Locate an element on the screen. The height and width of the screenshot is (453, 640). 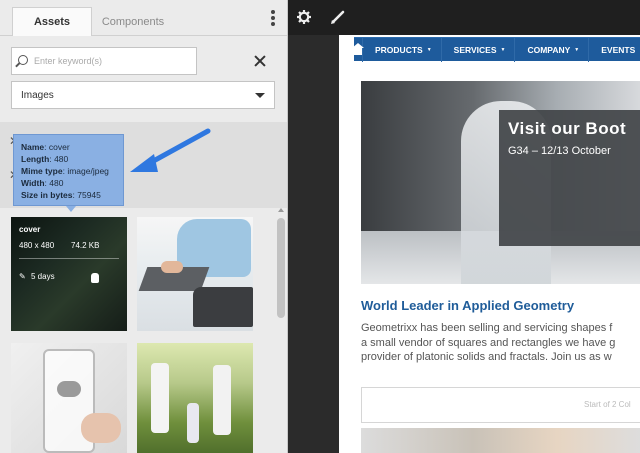
asset-card-family is located at coordinates (195, 398).